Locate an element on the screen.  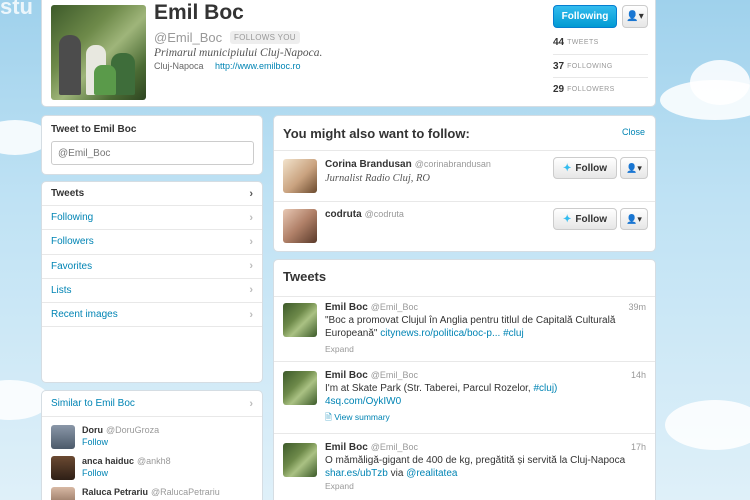
document-icon: 🗎 is located at coordinates (328, 417).